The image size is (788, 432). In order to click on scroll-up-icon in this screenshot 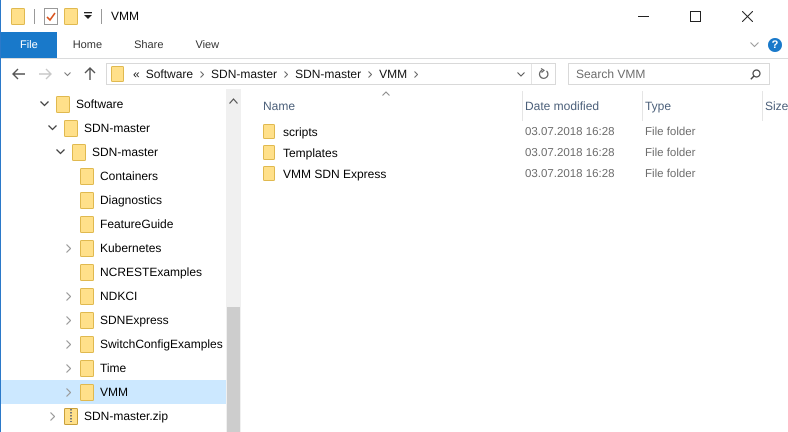, I will do `click(233, 101)`.